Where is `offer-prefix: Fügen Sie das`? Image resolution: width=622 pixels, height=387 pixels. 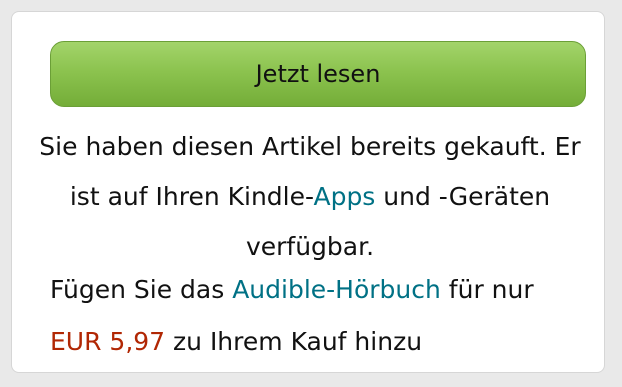
offer-prefix: Fügen Sie das is located at coordinates (141, 289).